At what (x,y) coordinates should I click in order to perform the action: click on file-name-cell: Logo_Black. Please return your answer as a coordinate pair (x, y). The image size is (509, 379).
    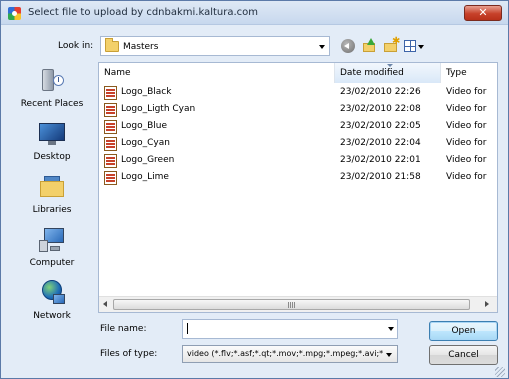
    Looking at the image, I should click on (146, 92).